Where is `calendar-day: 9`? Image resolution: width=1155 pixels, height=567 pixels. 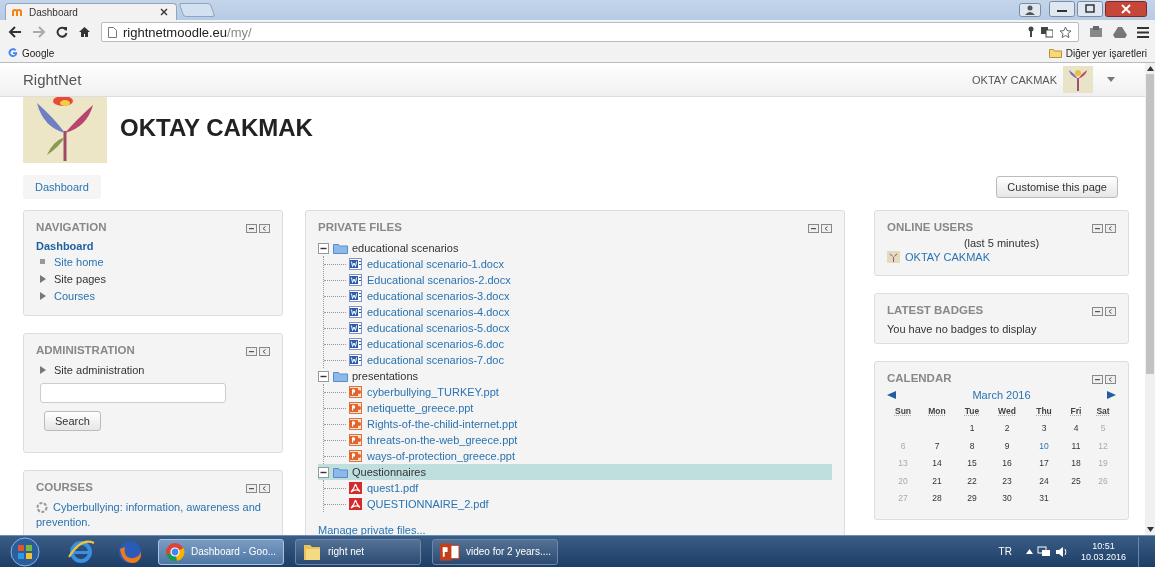
calendar-day: 9 is located at coordinates (1007, 445).